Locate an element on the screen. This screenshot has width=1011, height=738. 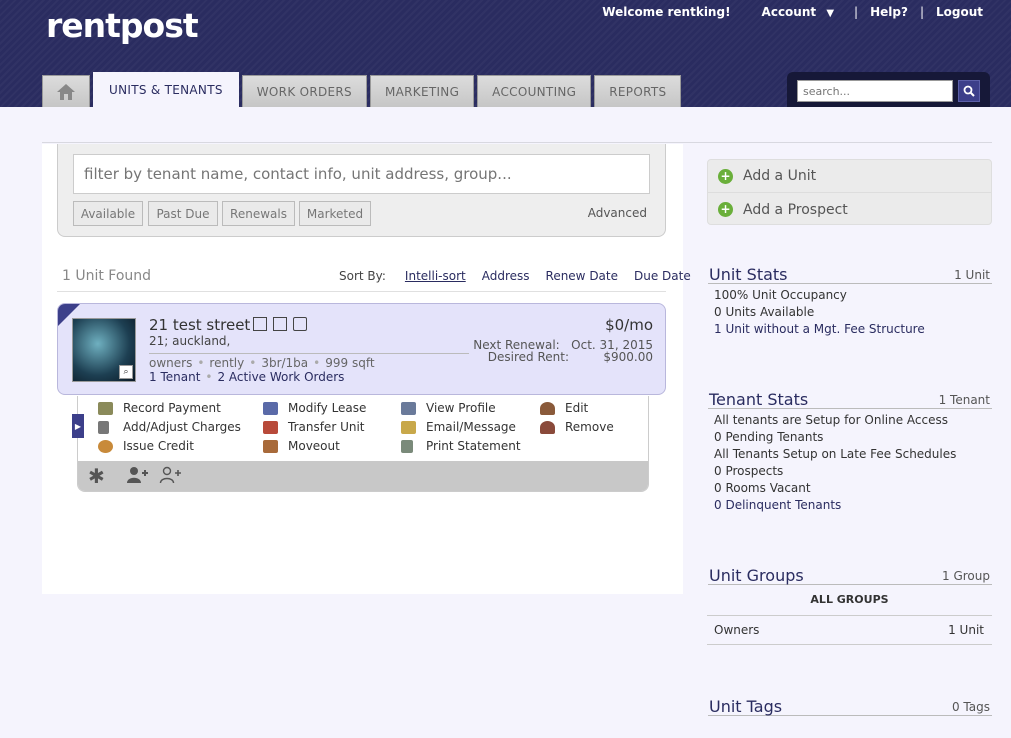
group-row: Owners 1 Unit is located at coordinates (849, 630).